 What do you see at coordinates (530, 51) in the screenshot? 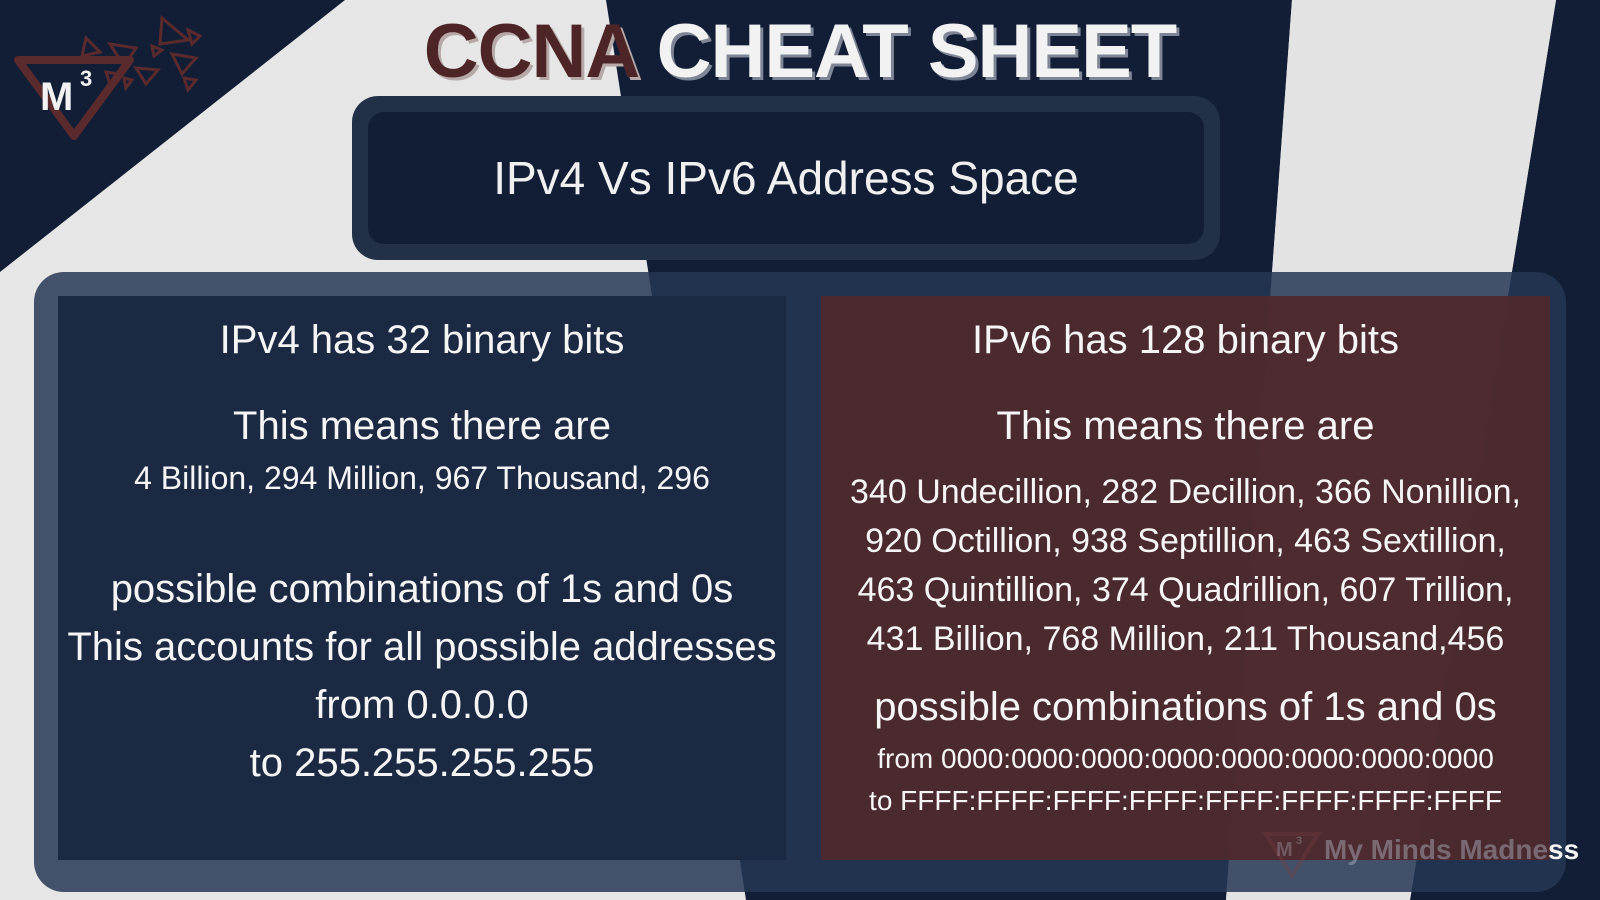
I see `title-ccna: CCNA` at bounding box center [530, 51].